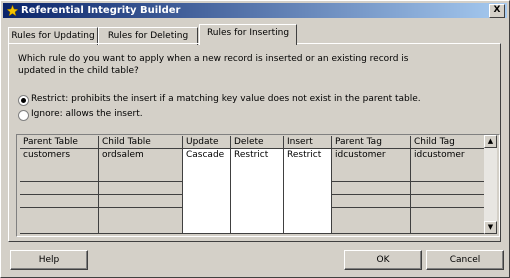  I want to click on column-header: Parent Tag, so click(371, 142).